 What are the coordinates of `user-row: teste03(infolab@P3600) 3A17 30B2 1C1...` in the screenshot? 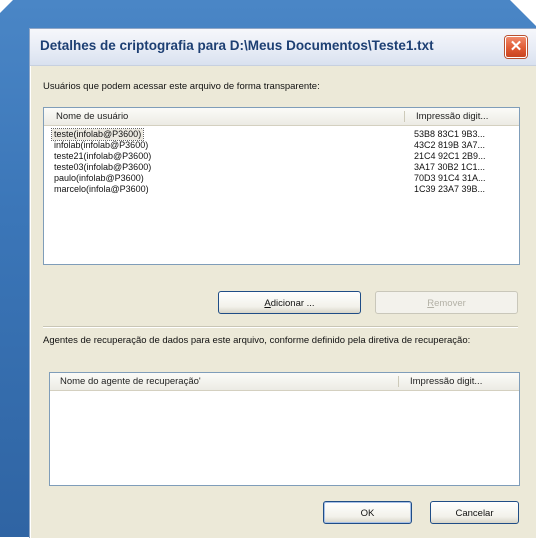 It's located at (281, 167).